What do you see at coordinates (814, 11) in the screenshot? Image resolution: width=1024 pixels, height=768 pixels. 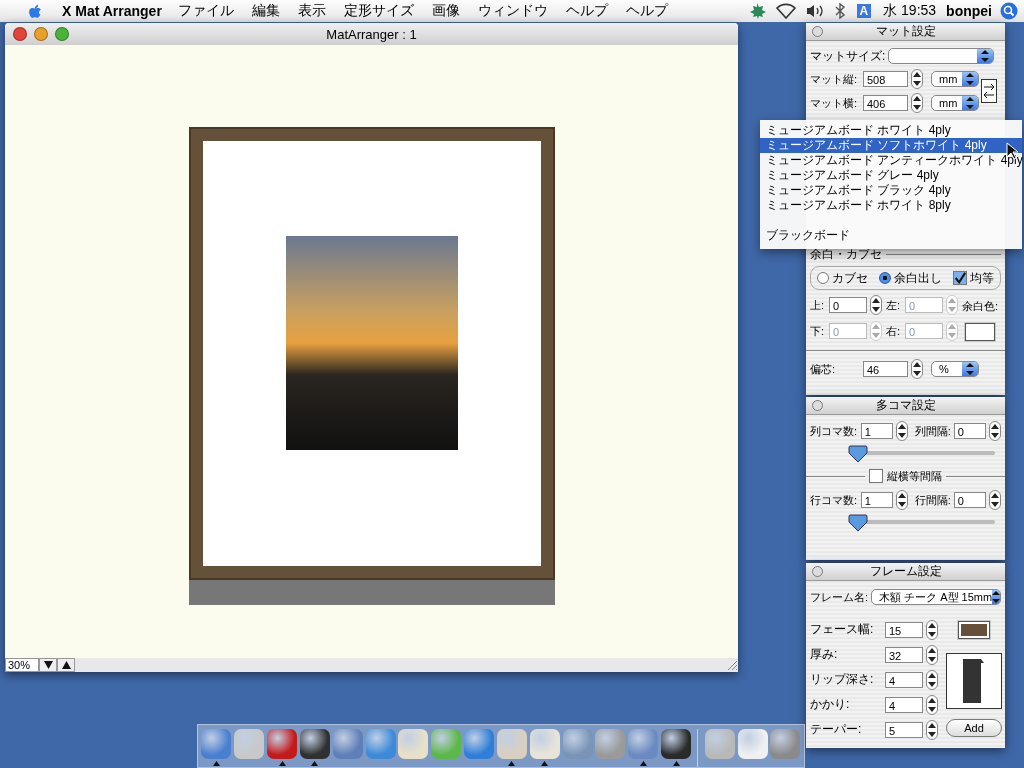 I see `volume-icon` at bounding box center [814, 11].